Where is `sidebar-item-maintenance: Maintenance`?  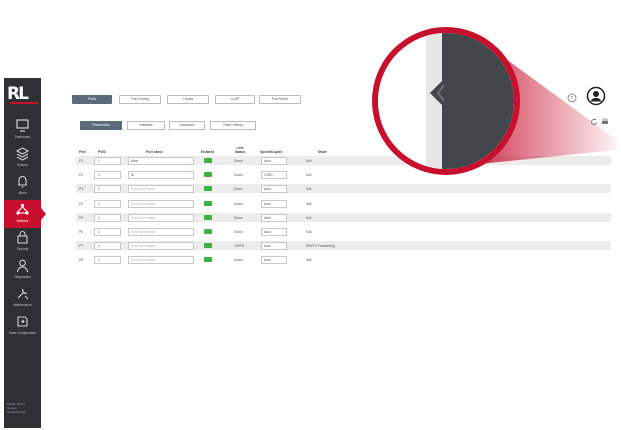 sidebar-item-maintenance: Maintenance is located at coordinates (22, 298).